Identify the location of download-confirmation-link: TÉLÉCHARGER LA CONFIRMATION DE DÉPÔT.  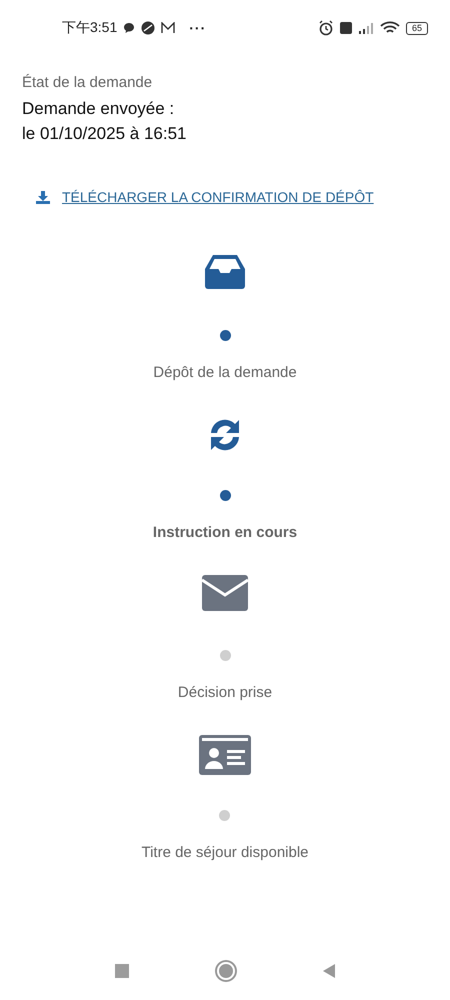
(218, 197).